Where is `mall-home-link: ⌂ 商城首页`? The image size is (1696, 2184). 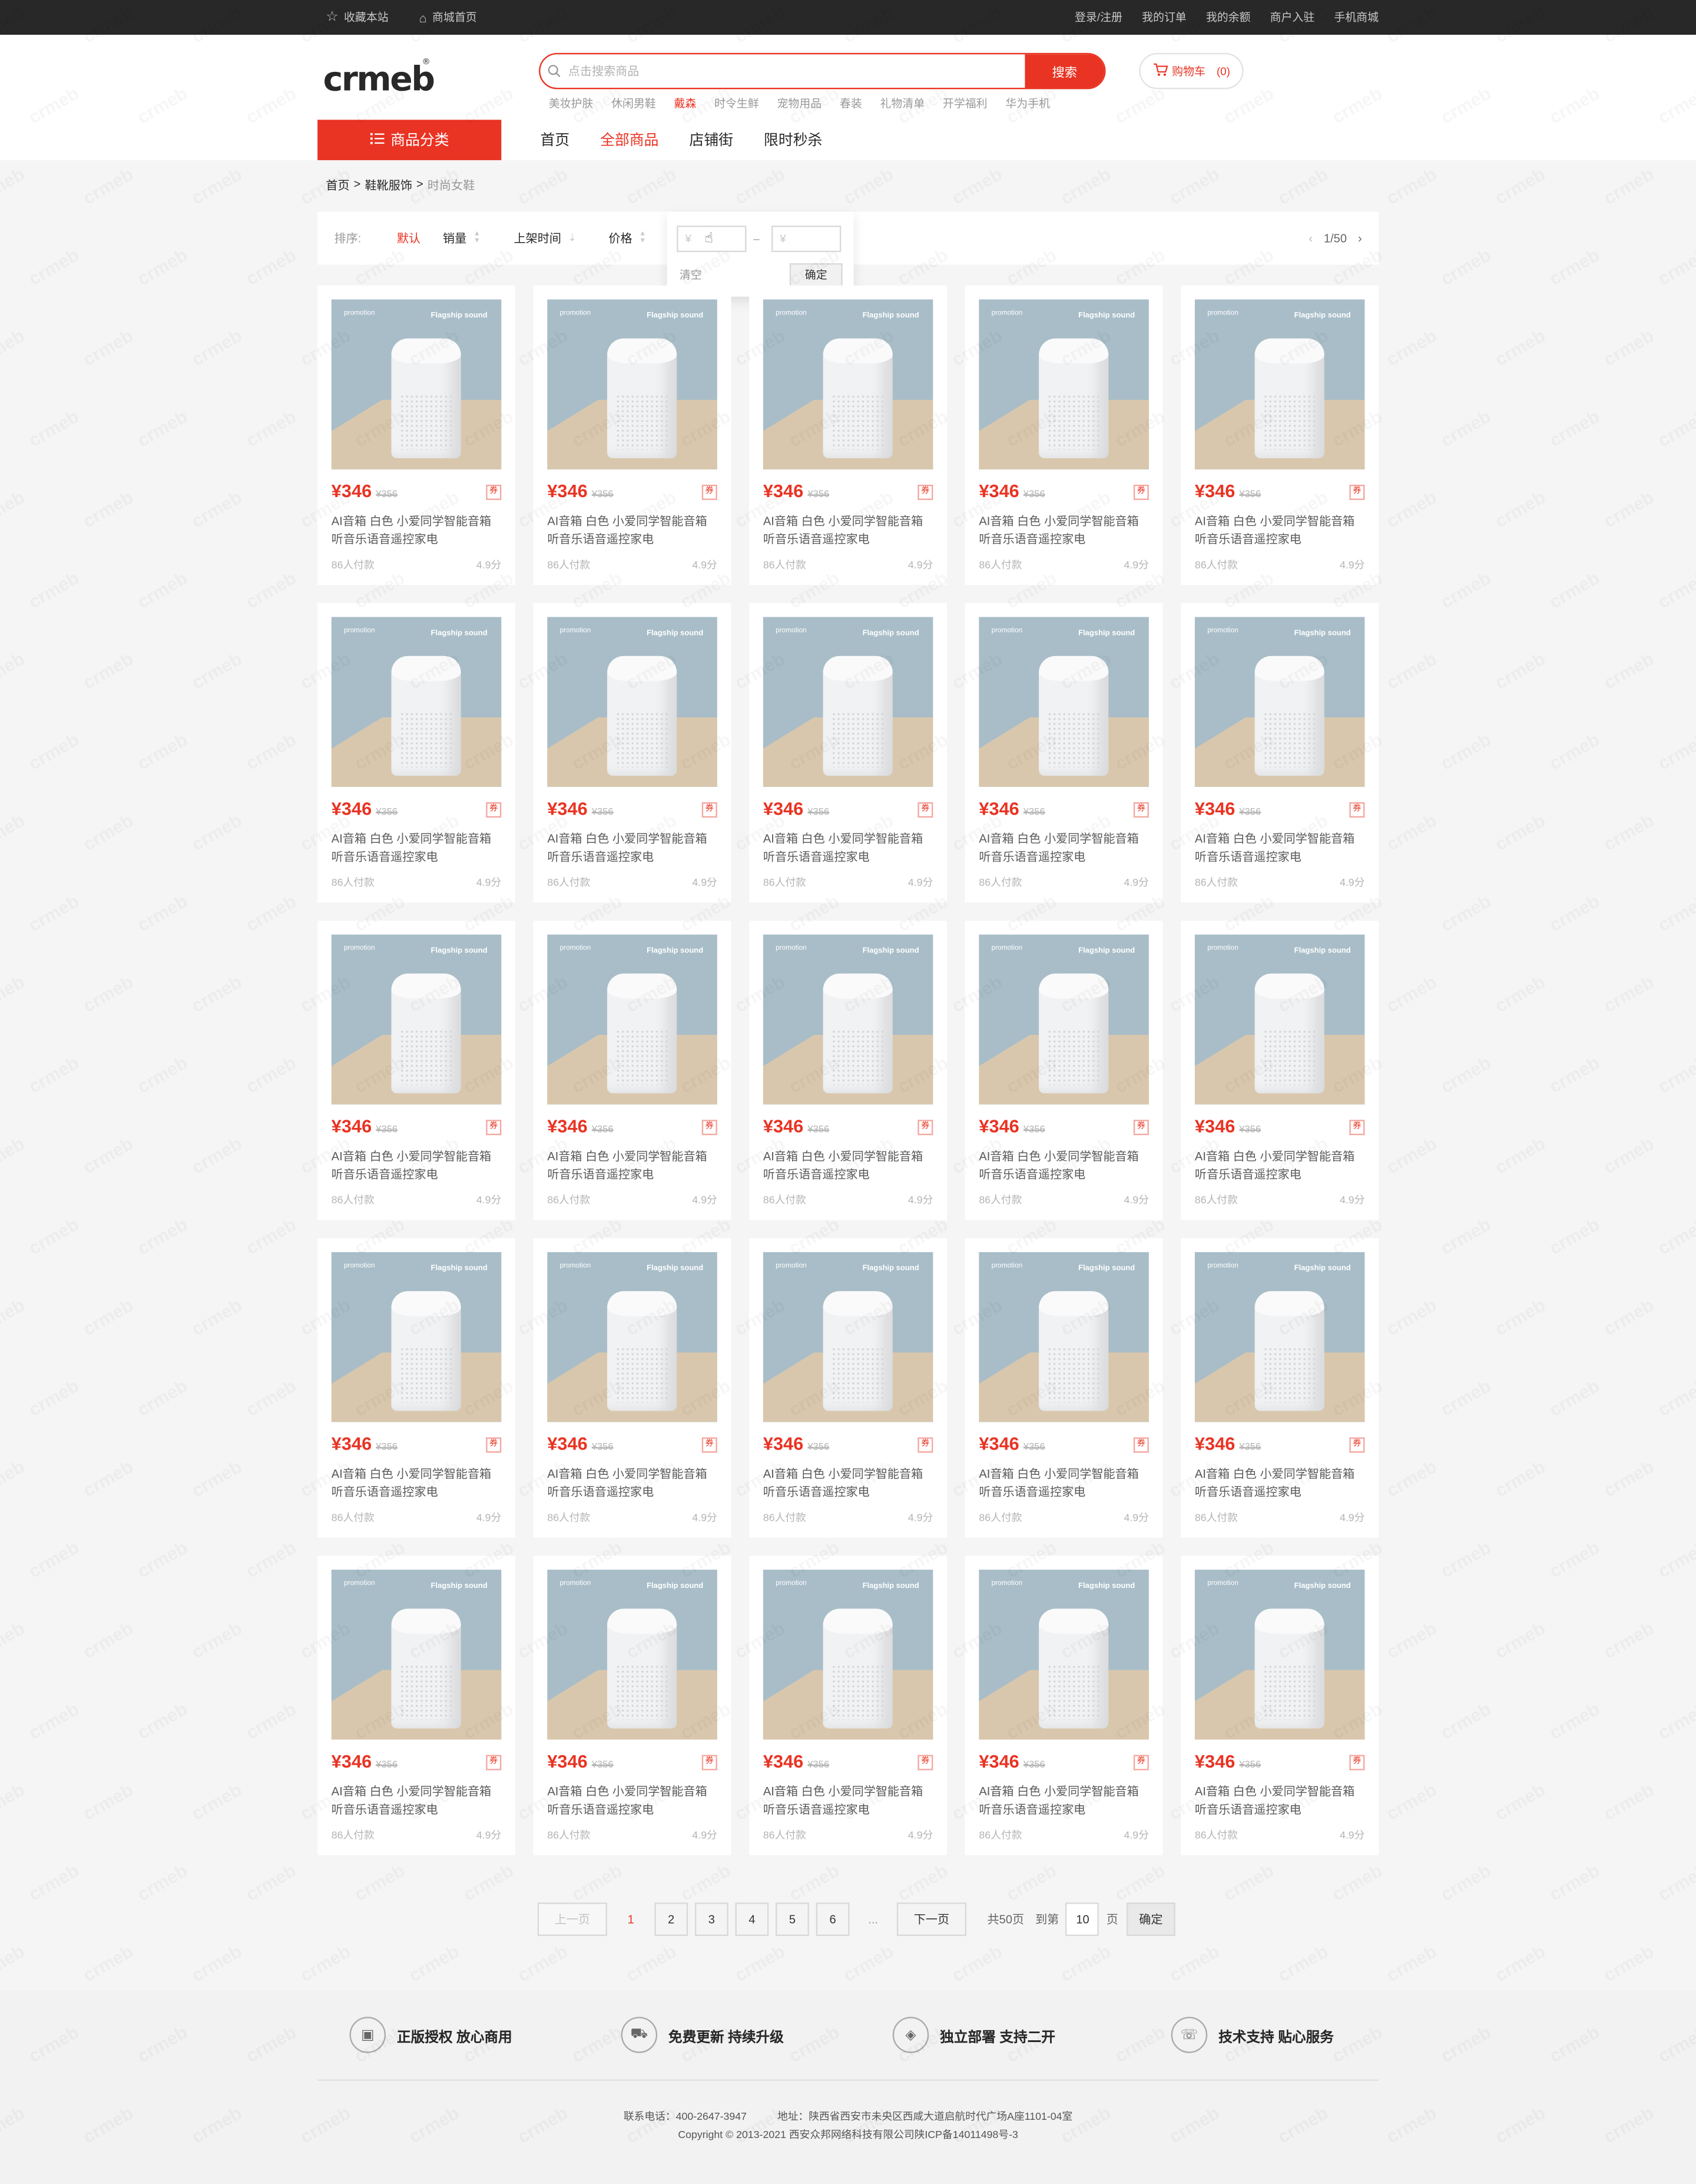
mall-home-link: ⌂ 商城首页 is located at coordinates (448, 17).